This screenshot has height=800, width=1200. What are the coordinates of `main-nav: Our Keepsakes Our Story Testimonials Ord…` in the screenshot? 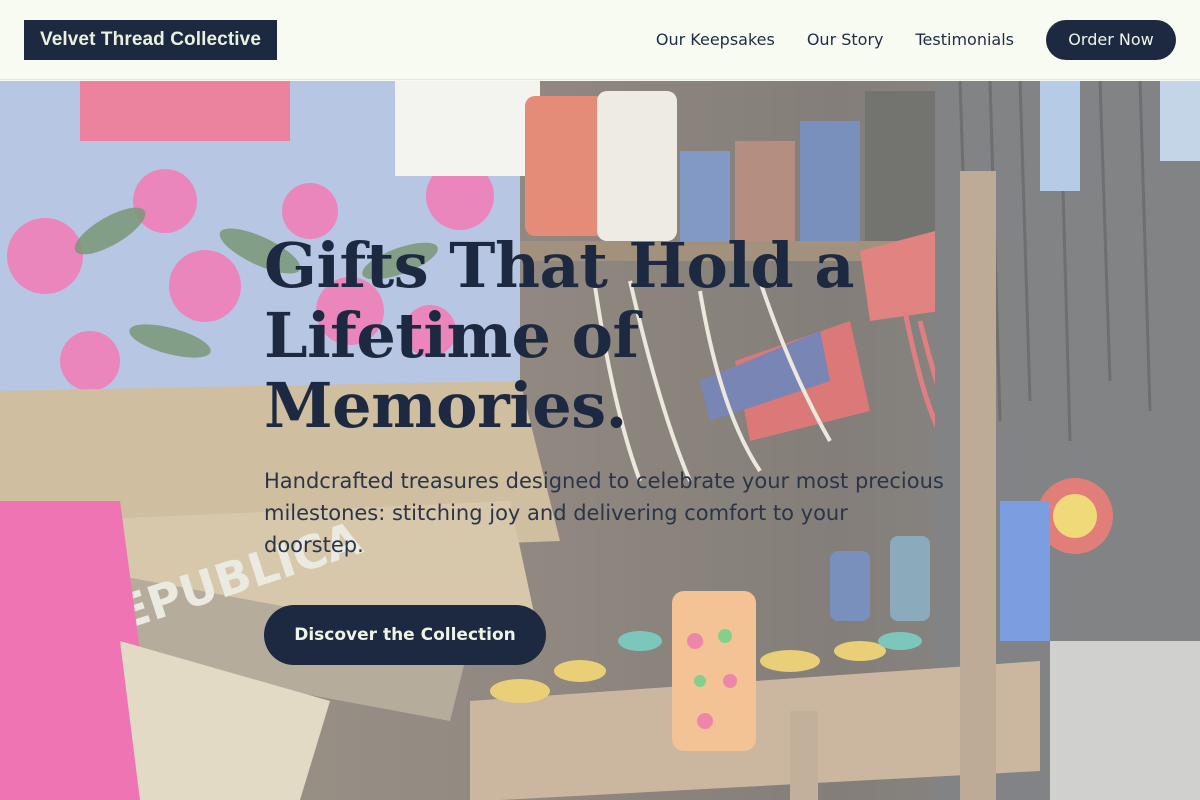 It's located at (900, 39).